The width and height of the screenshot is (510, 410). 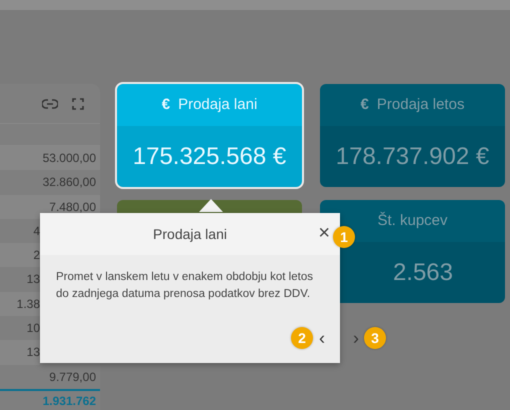 I want to click on kpi-card: € Prodaja letos 178.737.902 €, so click(x=412, y=135).